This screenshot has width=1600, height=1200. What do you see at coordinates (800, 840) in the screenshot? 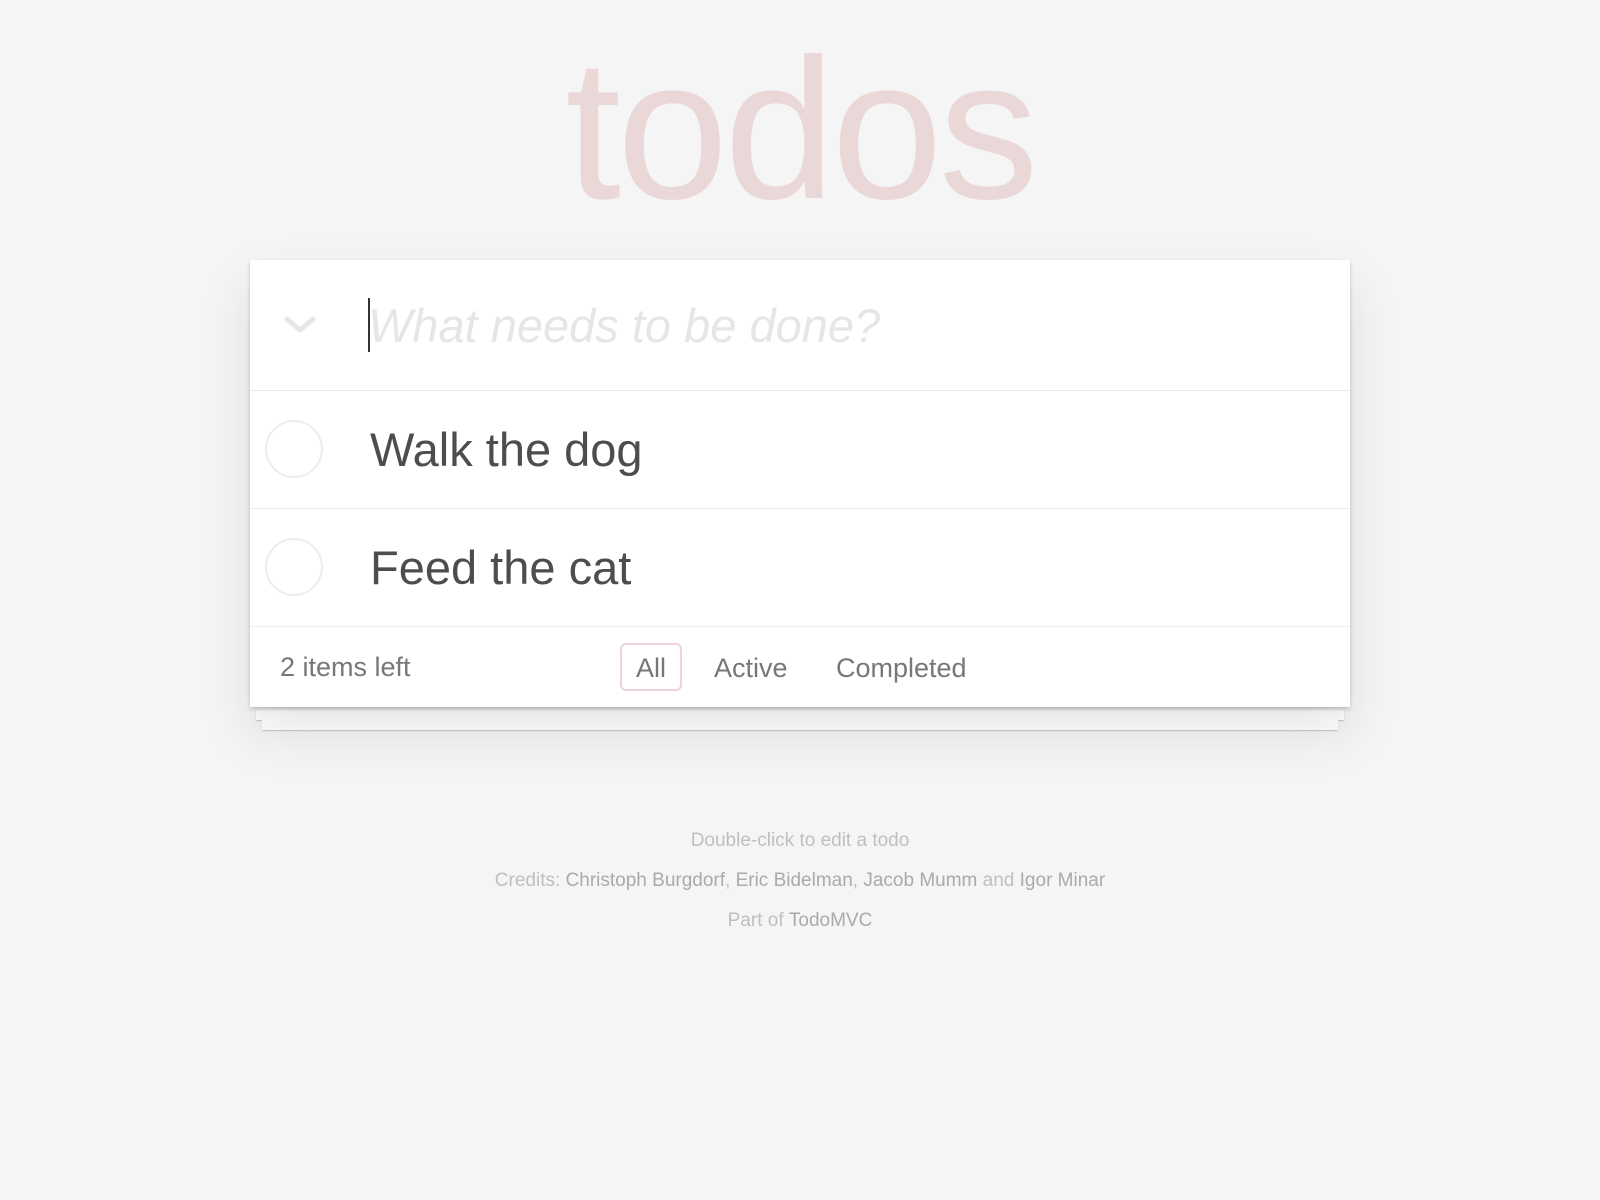
I see `edit-hint: Double-click to edit a todo` at bounding box center [800, 840].